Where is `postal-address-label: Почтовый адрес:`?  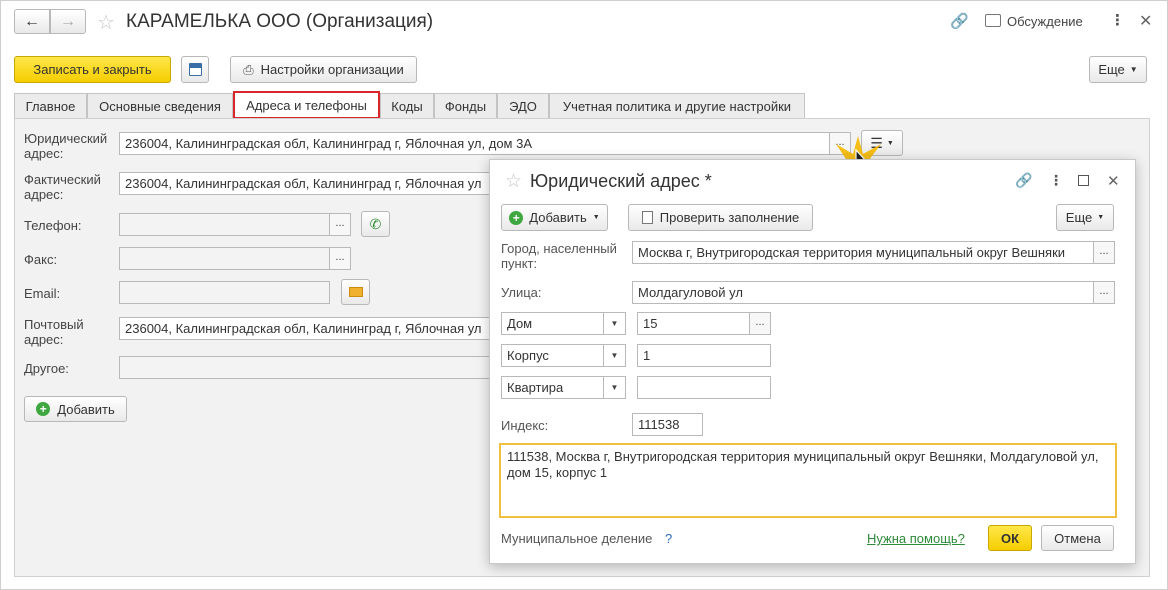
postal-address-label: Почтовый адрес: is located at coordinates (54, 332).